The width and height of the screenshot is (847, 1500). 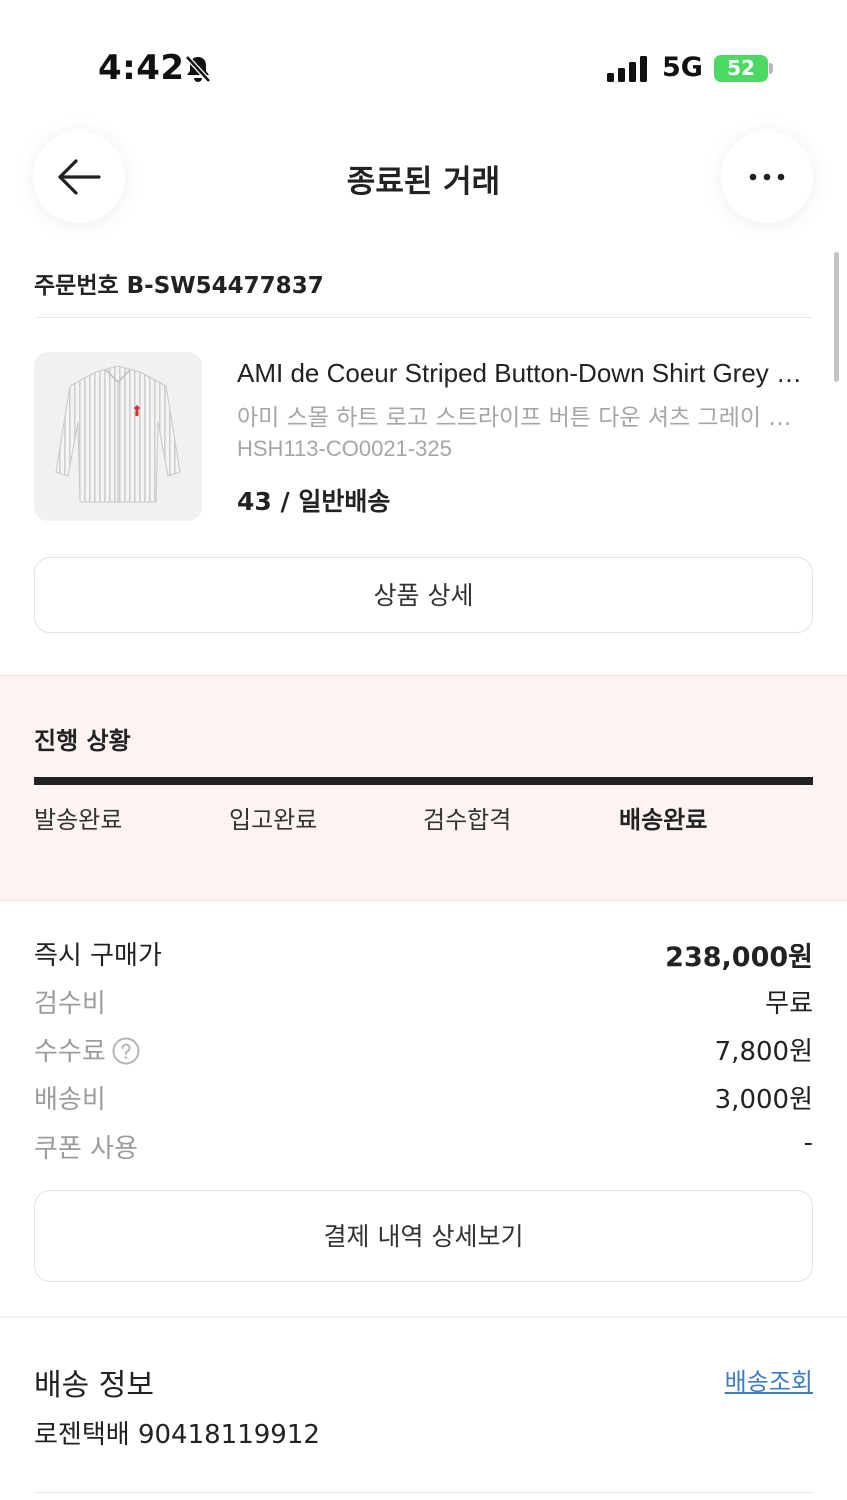 I want to click on progress-step-inspected: 검수합격, so click(x=467, y=820).